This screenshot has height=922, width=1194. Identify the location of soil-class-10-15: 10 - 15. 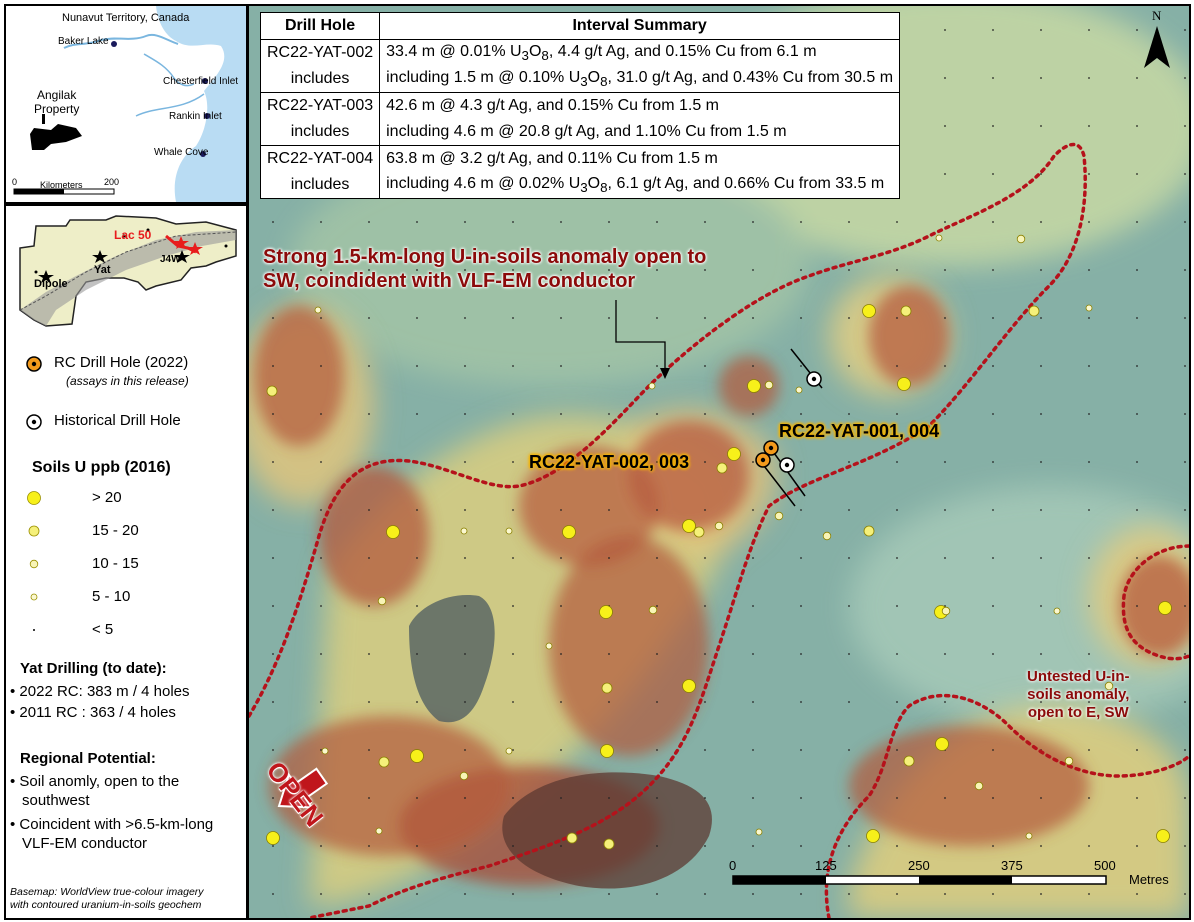
(115, 563).